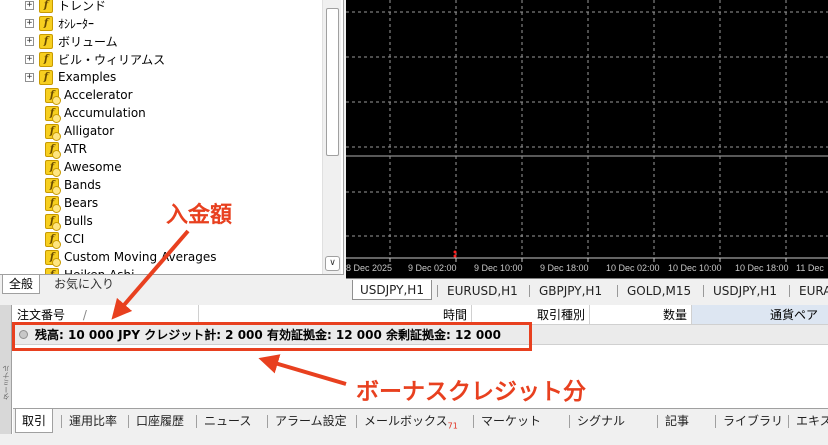 This screenshot has height=445, width=828. What do you see at coordinates (41, 315) in the screenshot?
I see `column-header-order-label: 注文番号` at bounding box center [41, 315].